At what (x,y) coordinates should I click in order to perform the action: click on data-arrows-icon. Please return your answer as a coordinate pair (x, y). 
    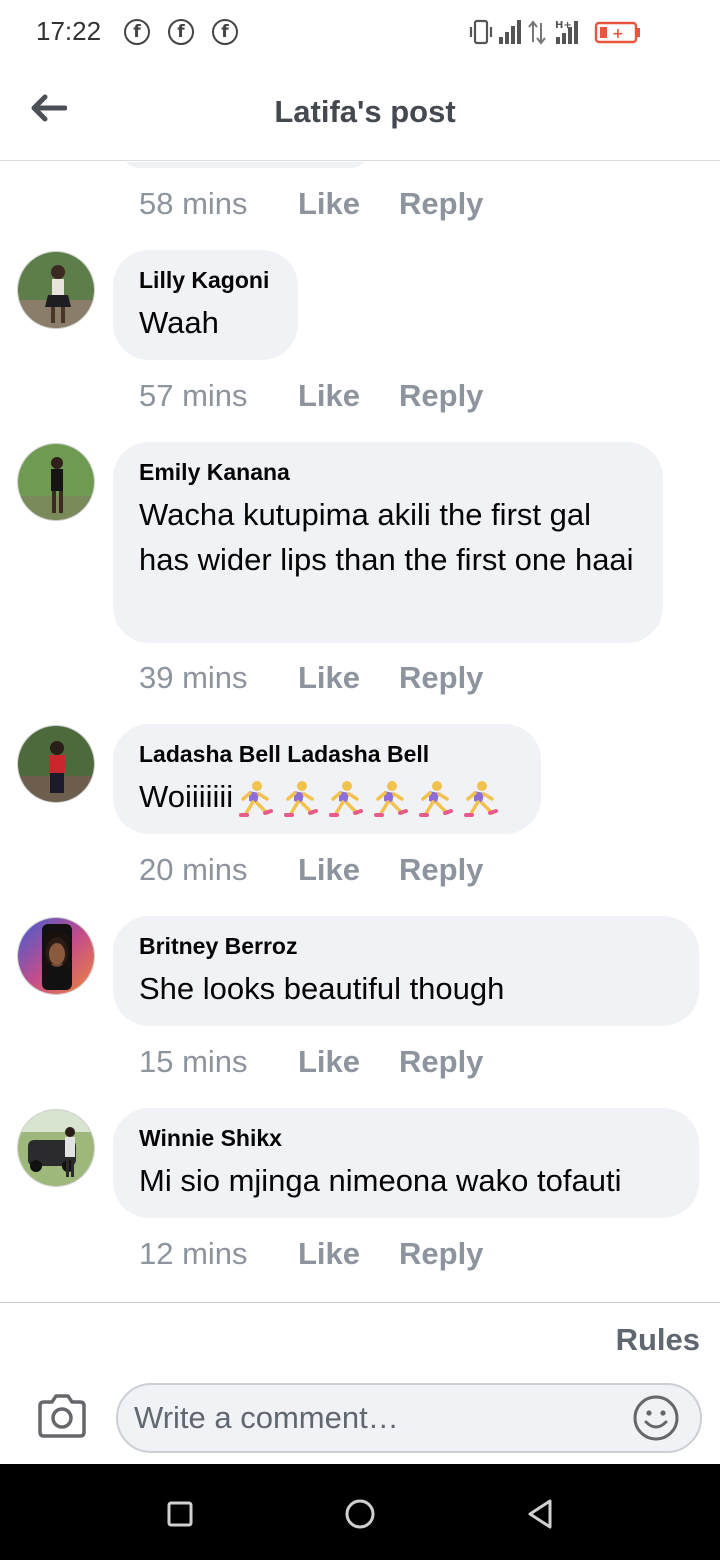
    Looking at the image, I should click on (537, 32).